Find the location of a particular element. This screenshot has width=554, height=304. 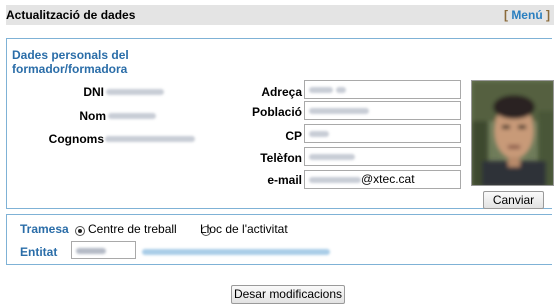

dni-value-redacted is located at coordinates (135, 92).